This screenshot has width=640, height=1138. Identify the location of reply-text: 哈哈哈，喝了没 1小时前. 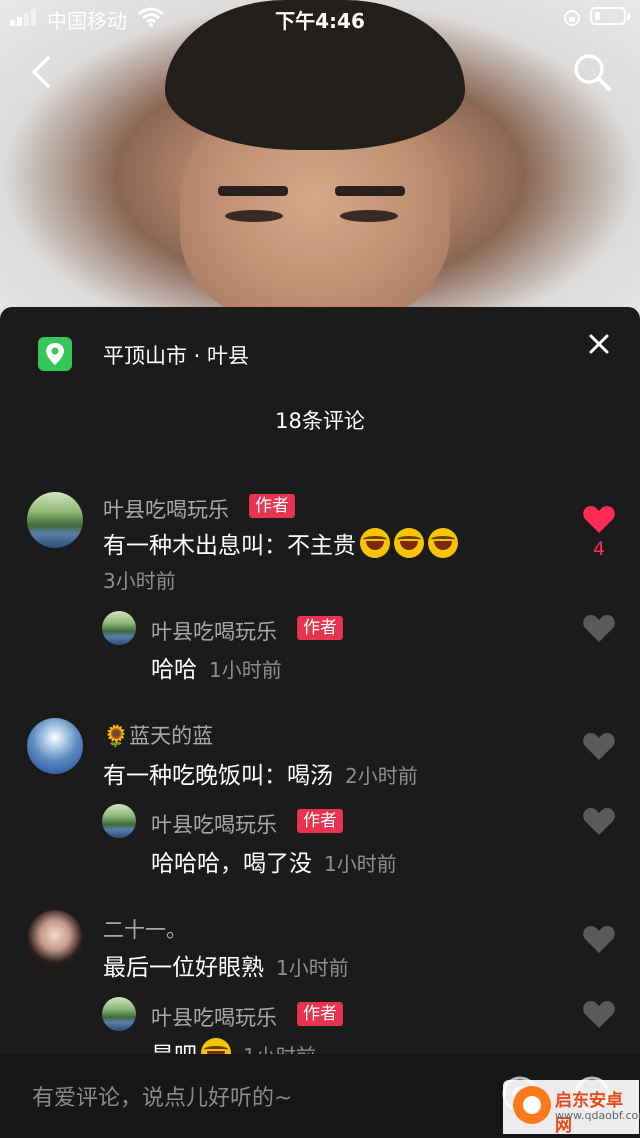
(274, 861).